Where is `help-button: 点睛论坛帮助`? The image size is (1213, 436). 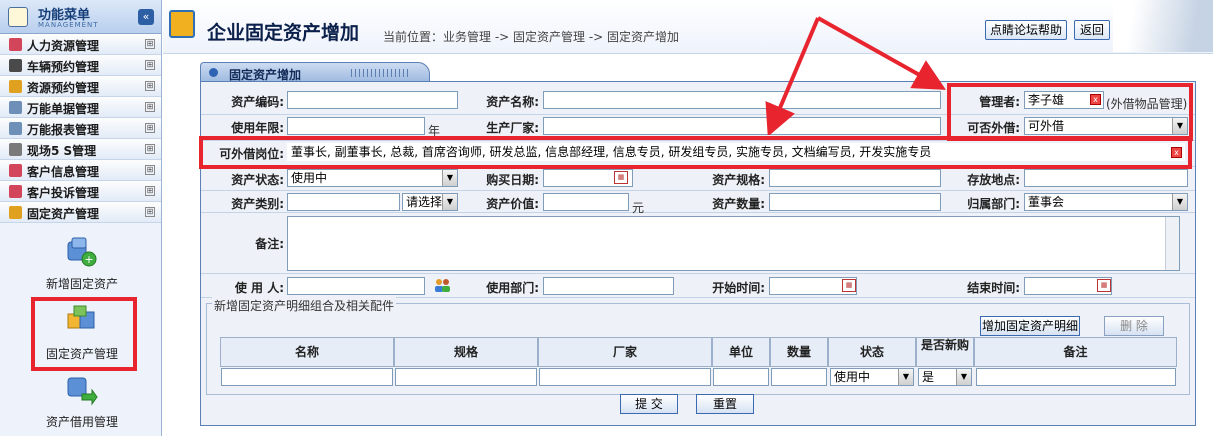 help-button: 点睛论坛帮助 is located at coordinates (1026, 30).